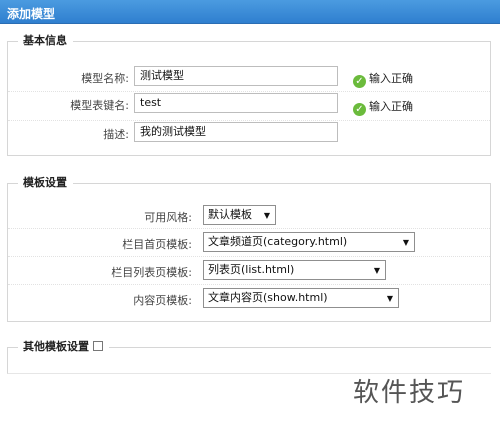 The width and height of the screenshot is (500, 429). What do you see at coordinates (116, 134) in the screenshot?
I see `description-label: 描述:` at bounding box center [116, 134].